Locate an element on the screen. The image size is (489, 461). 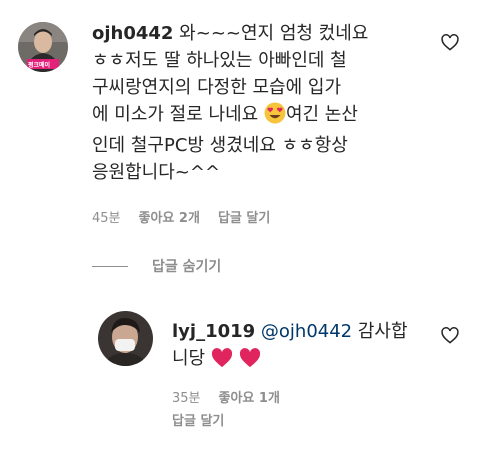
hide-replies-label: 답글 숨기기 is located at coordinates (187, 267).